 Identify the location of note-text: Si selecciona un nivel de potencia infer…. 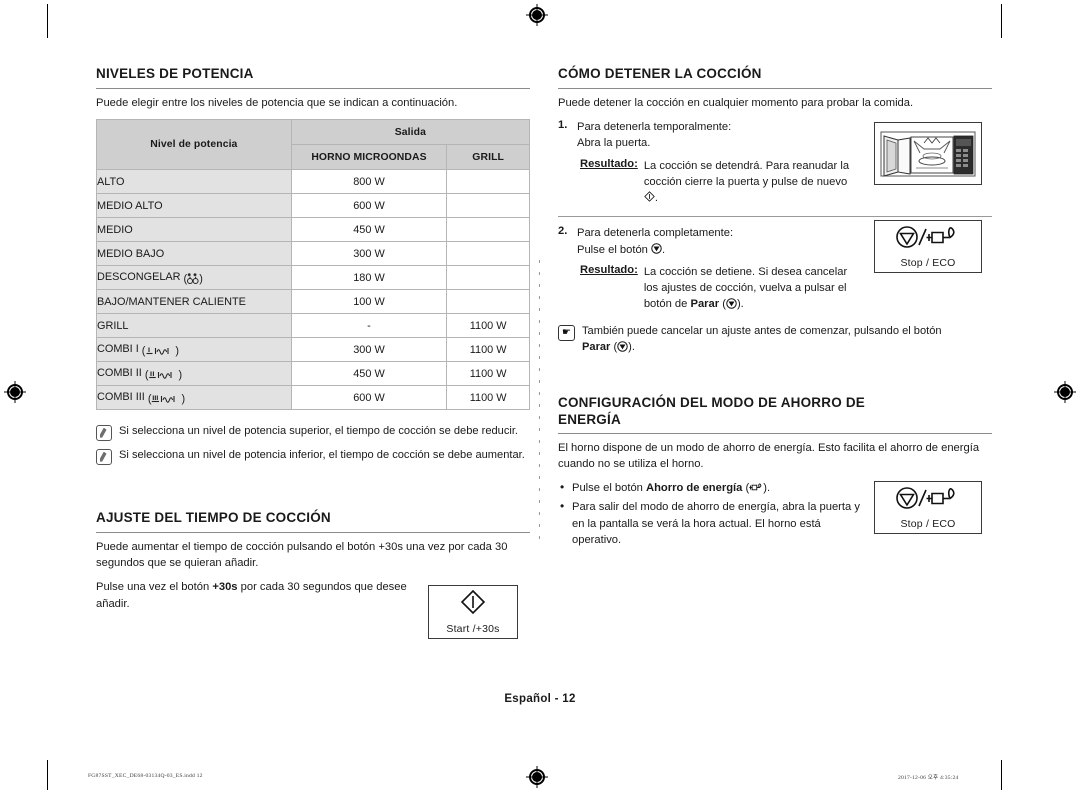
(322, 455).